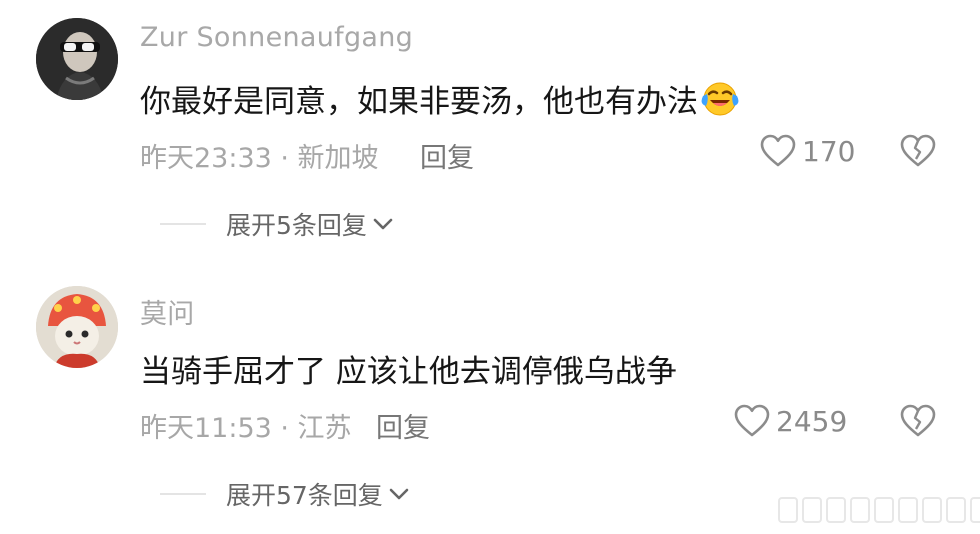 The width and height of the screenshot is (980, 534). I want to click on expand-replies-label: 展开57条回复, so click(304, 495).